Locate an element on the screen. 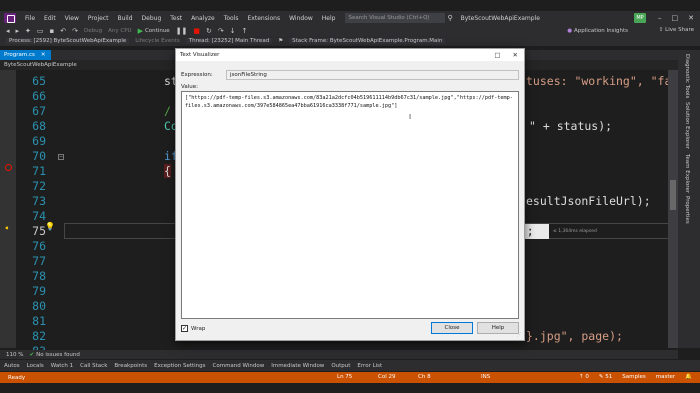  live-share-button: ⇪ Live Share is located at coordinates (676, 30).